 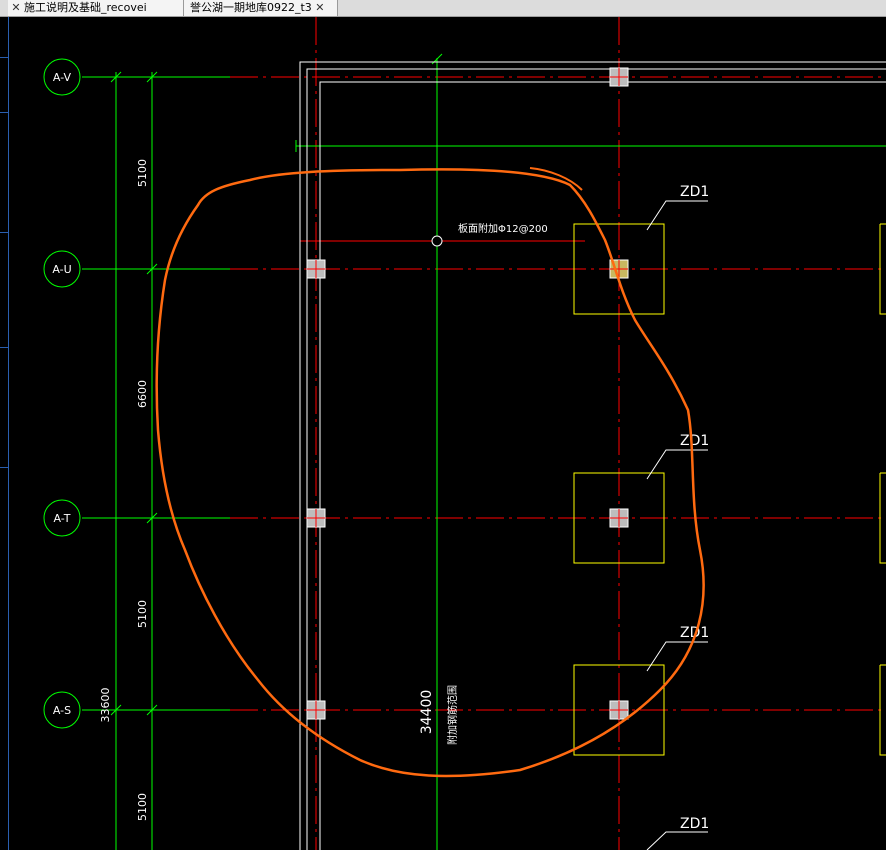 I want to click on axis-label-a-u: A-U, so click(x=61, y=269).